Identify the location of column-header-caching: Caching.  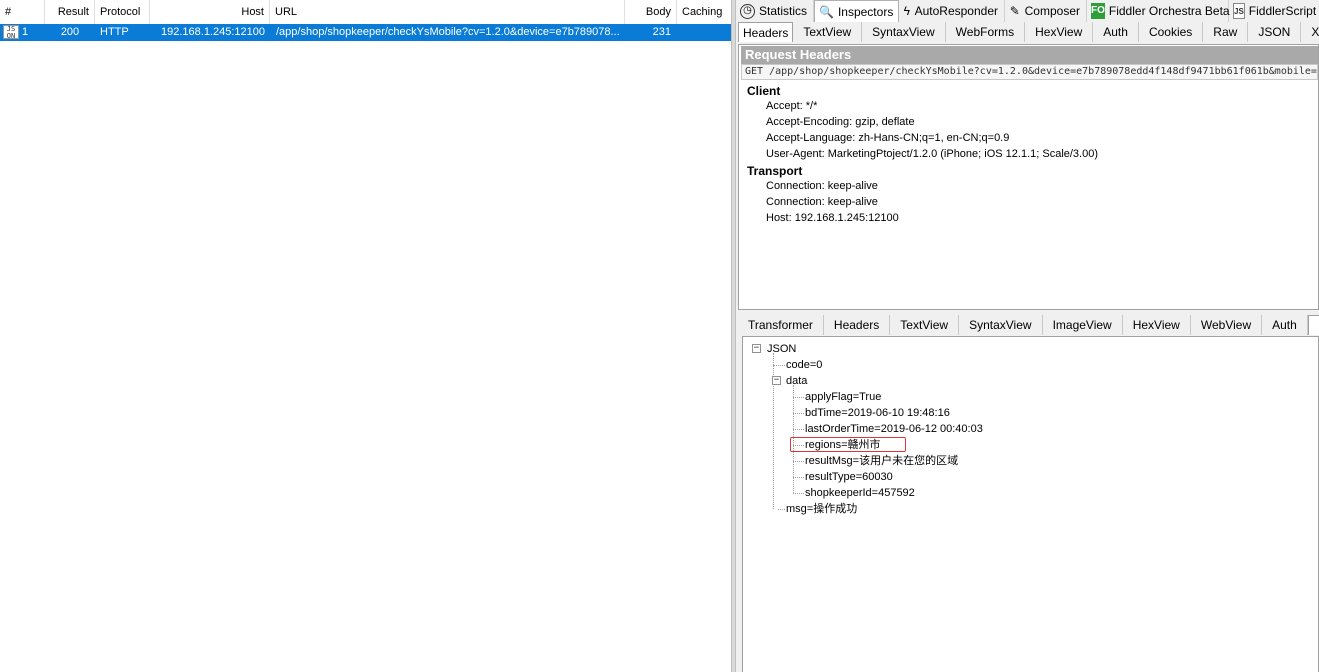
(704, 12).